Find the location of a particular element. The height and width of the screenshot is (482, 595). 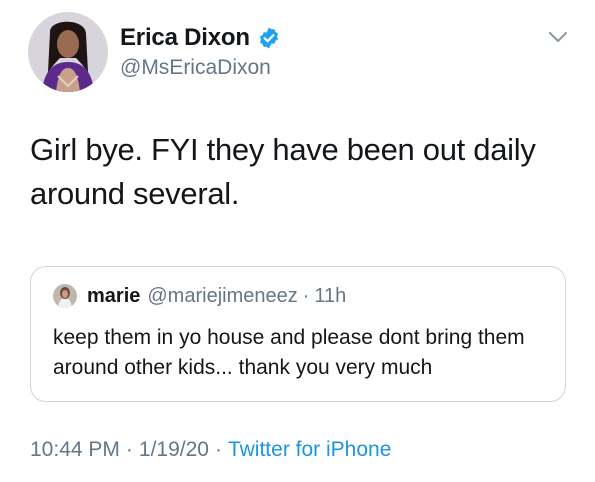

quoted-handle: @mariejimeneez is located at coordinates (222, 295).